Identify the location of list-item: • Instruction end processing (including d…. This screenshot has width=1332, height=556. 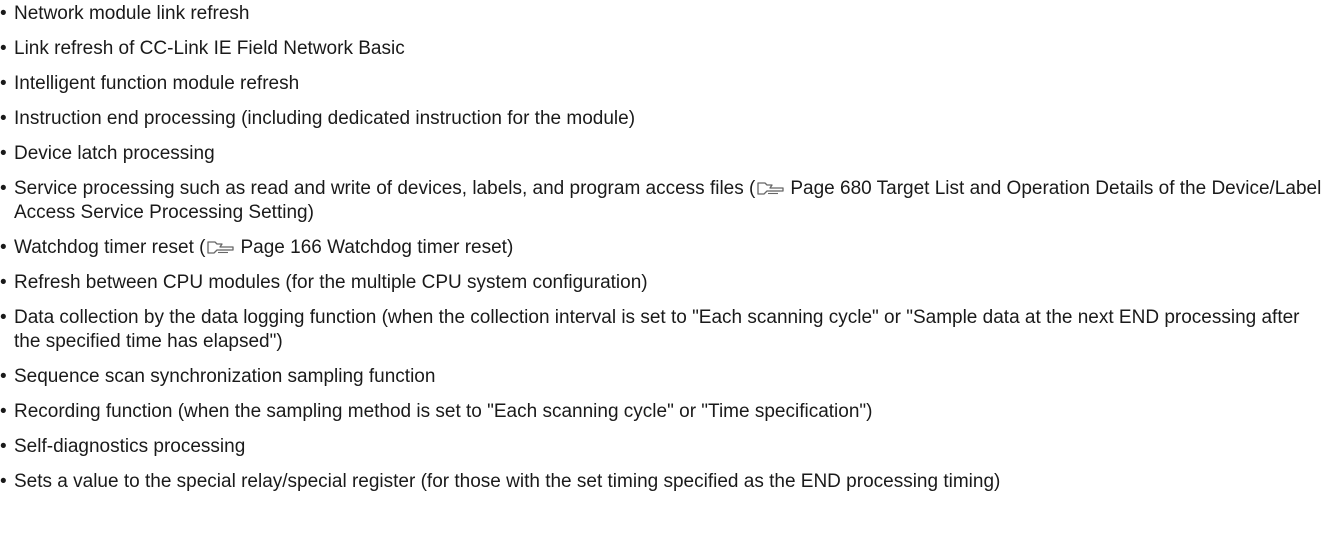
(662, 119).